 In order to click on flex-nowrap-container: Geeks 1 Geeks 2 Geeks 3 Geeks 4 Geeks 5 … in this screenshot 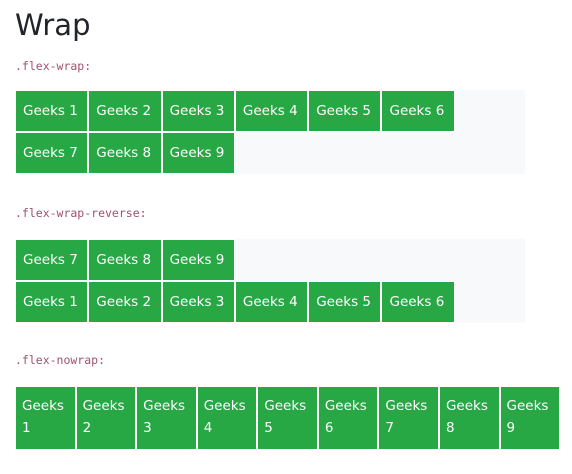, I will do `click(288, 418)`.